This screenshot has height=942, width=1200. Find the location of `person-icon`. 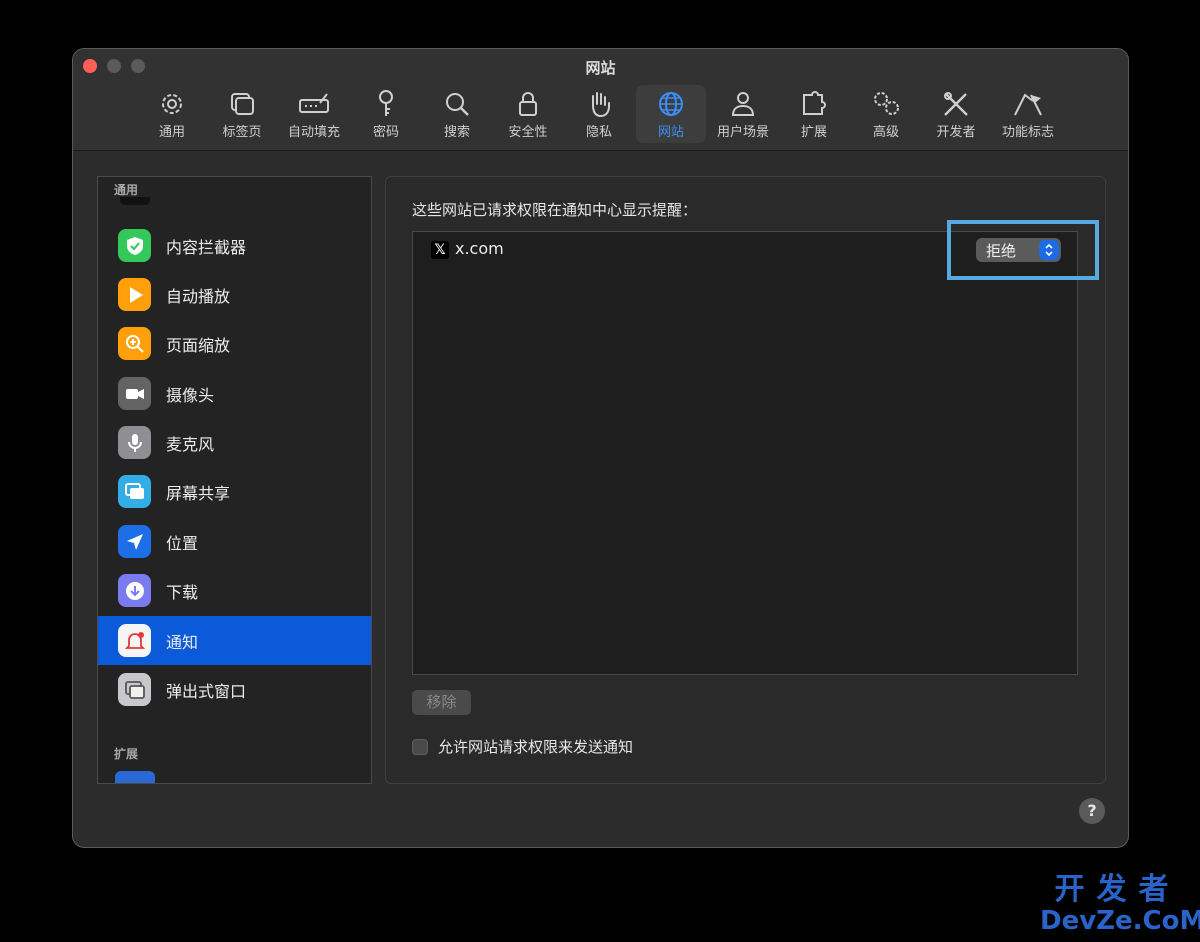

person-icon is located at coordinates (743, 104).